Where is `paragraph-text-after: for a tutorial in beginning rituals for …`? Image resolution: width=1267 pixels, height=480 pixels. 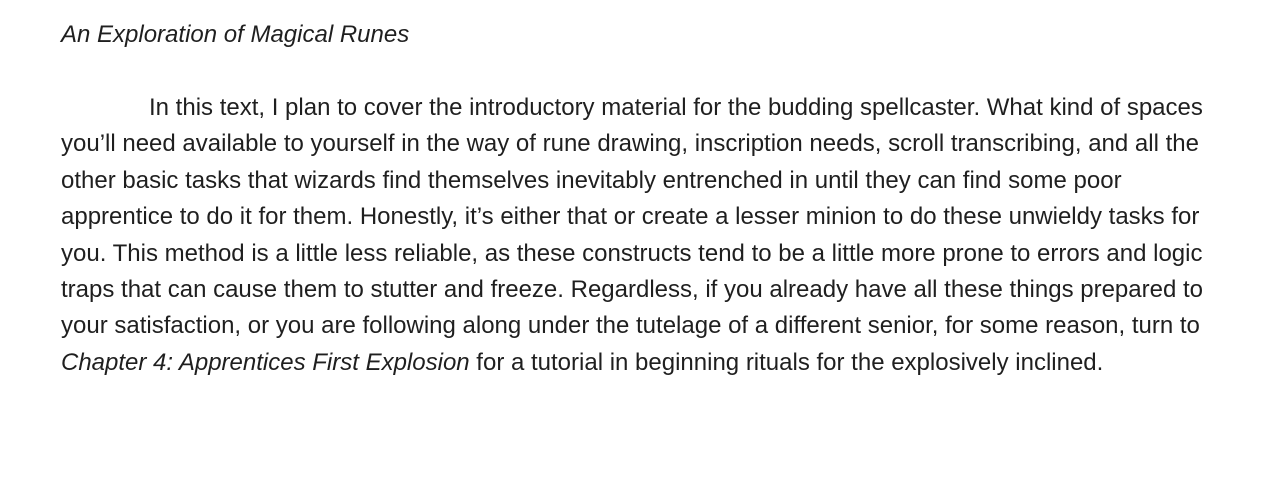 paragraph-text-after: for a tutorial in beginning rituals for … is located at coordinates (786, 362).